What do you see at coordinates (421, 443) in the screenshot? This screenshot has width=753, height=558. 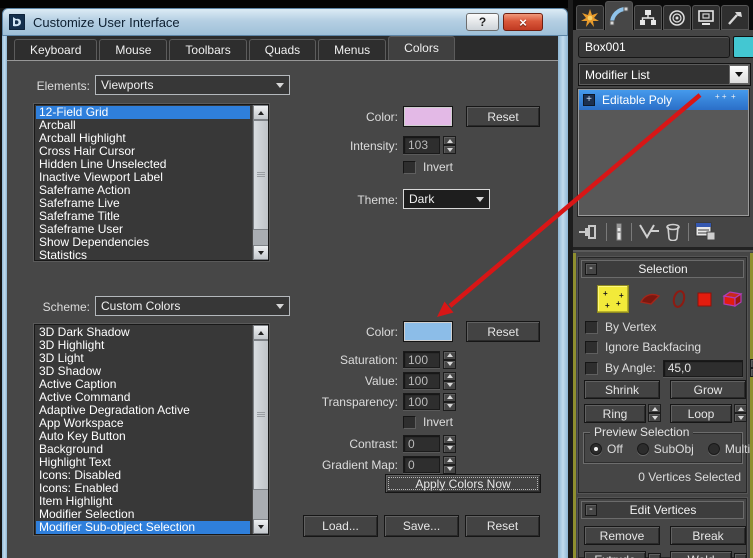 I see `spin-row-field: 0` at bounding box center [421, 443].